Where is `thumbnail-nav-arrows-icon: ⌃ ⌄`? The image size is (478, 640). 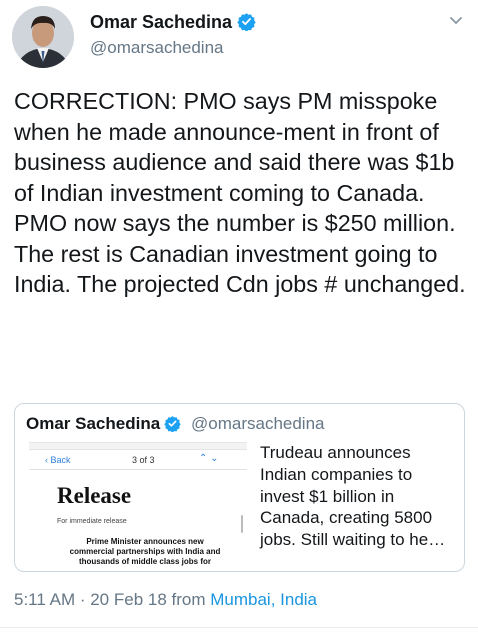 thumbnail-nav-arrows-icon: ⌃ ⌄ is located at coordinates (209, 458).